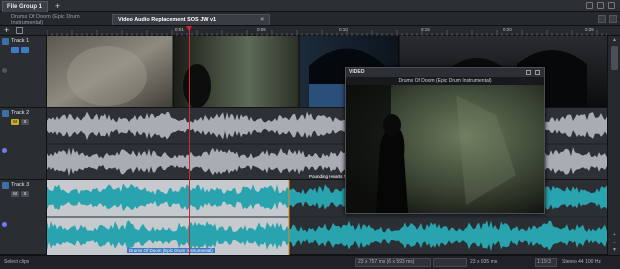 The width and height of the screenshot is (620, 269). I want to click on maximize-icon, so click(600, 5).